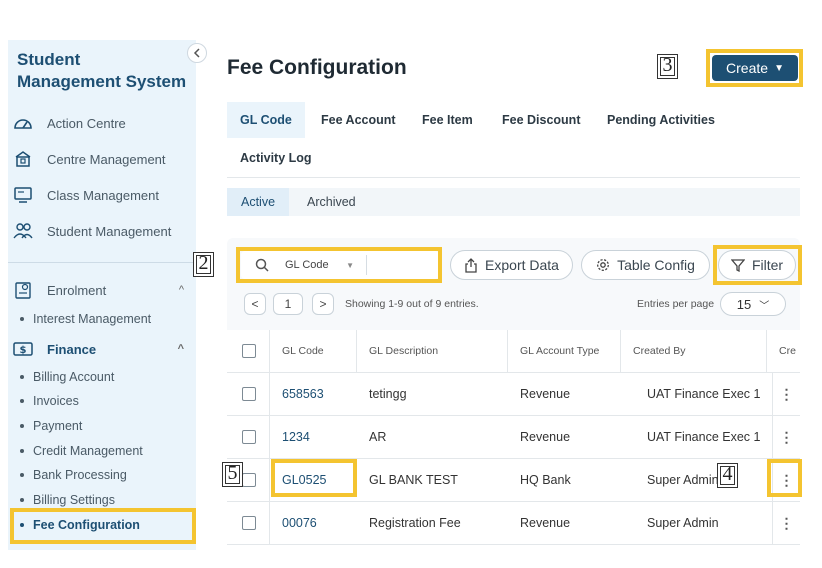  I want to click on tab-fee-discount: Fee Discount, so click(541, 120).